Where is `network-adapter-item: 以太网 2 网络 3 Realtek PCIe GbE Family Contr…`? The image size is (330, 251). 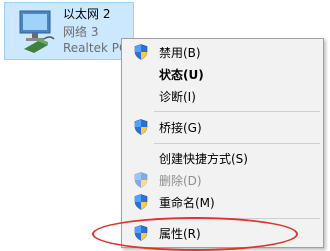
network-adapter-item: 以太网 2 网络 3 Realtek PCIe GbE Family Contr… is located at coordinates (69, 31).